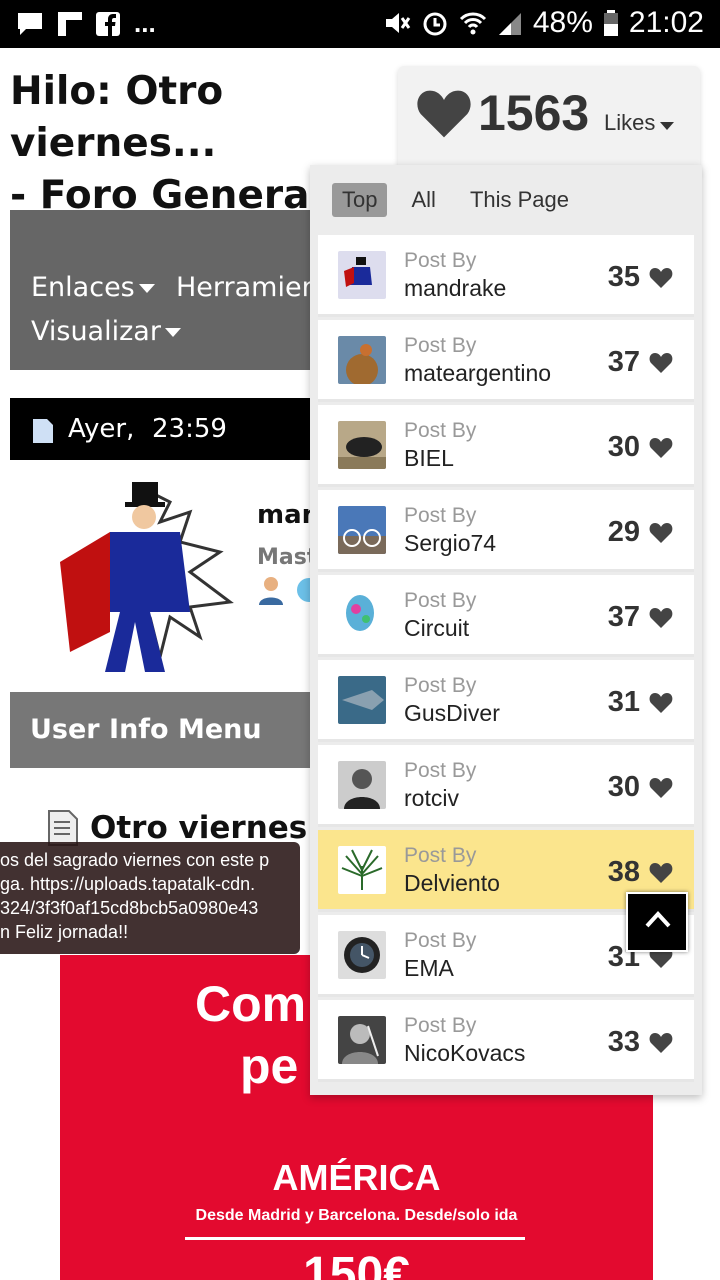 The width and height of the screenshot is (720, 1280). What do you see at coordinates (623, 872) in the screenshot?
I see `like-count: 38` at bounding box center [623, 872].